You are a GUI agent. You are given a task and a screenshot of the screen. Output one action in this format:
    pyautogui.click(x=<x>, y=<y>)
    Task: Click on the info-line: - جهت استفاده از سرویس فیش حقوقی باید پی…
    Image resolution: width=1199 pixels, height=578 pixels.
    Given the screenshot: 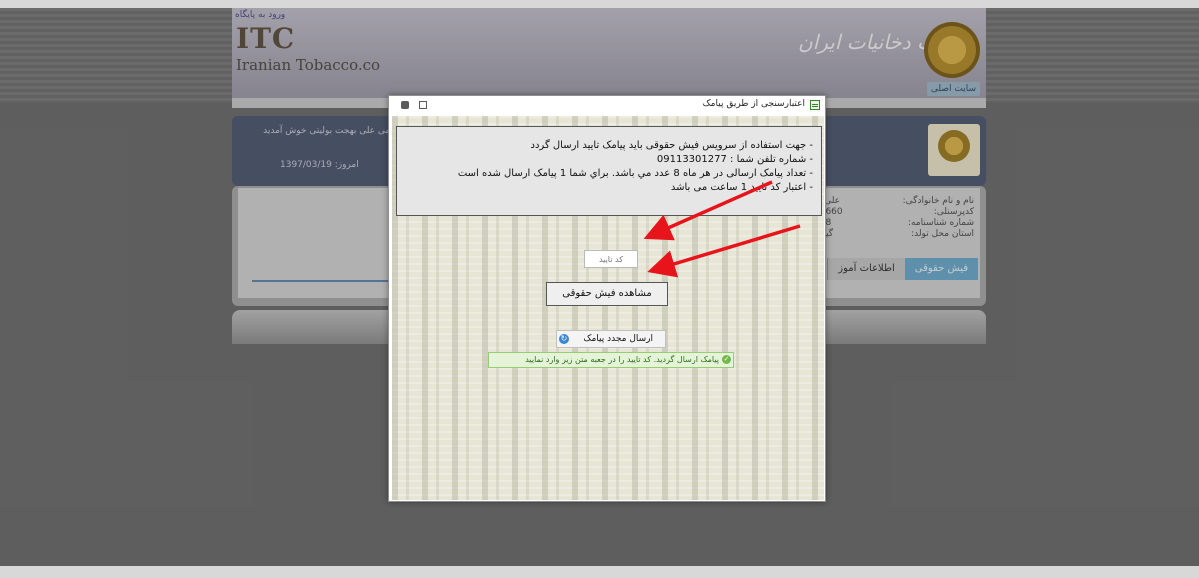 What is the action you would take?
    pyautogui.click(x=671, y=145)
    